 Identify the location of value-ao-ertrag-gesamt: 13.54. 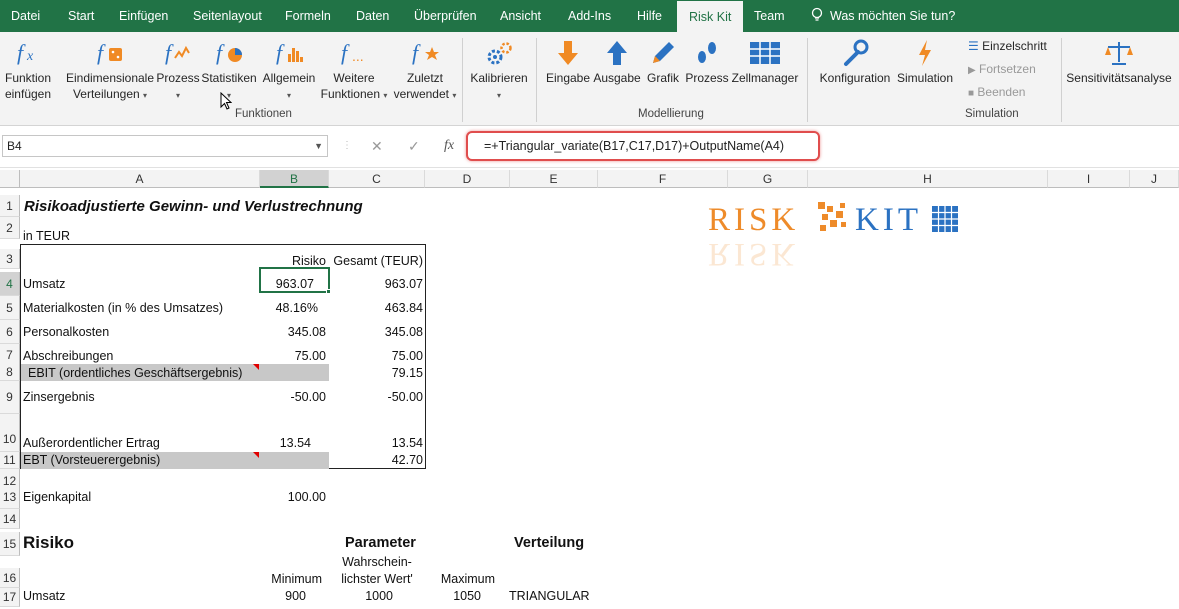
(376, 443).